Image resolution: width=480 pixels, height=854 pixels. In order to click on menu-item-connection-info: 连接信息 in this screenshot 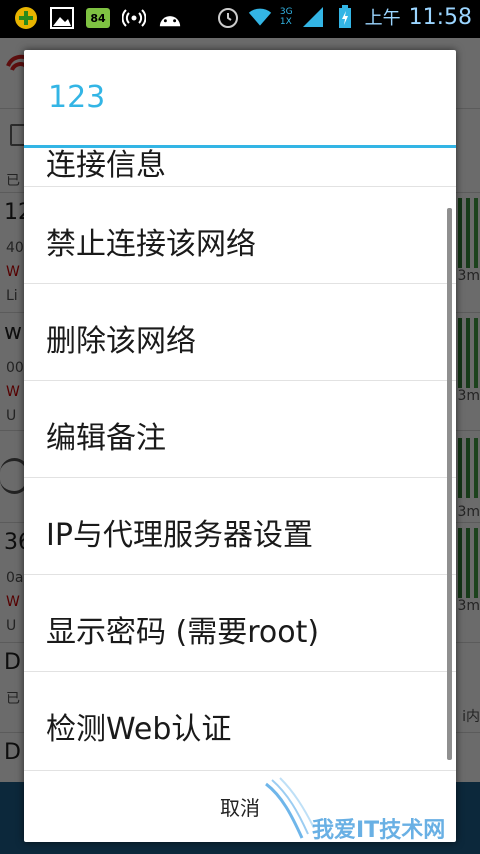, I will do `click(240, 167)`.